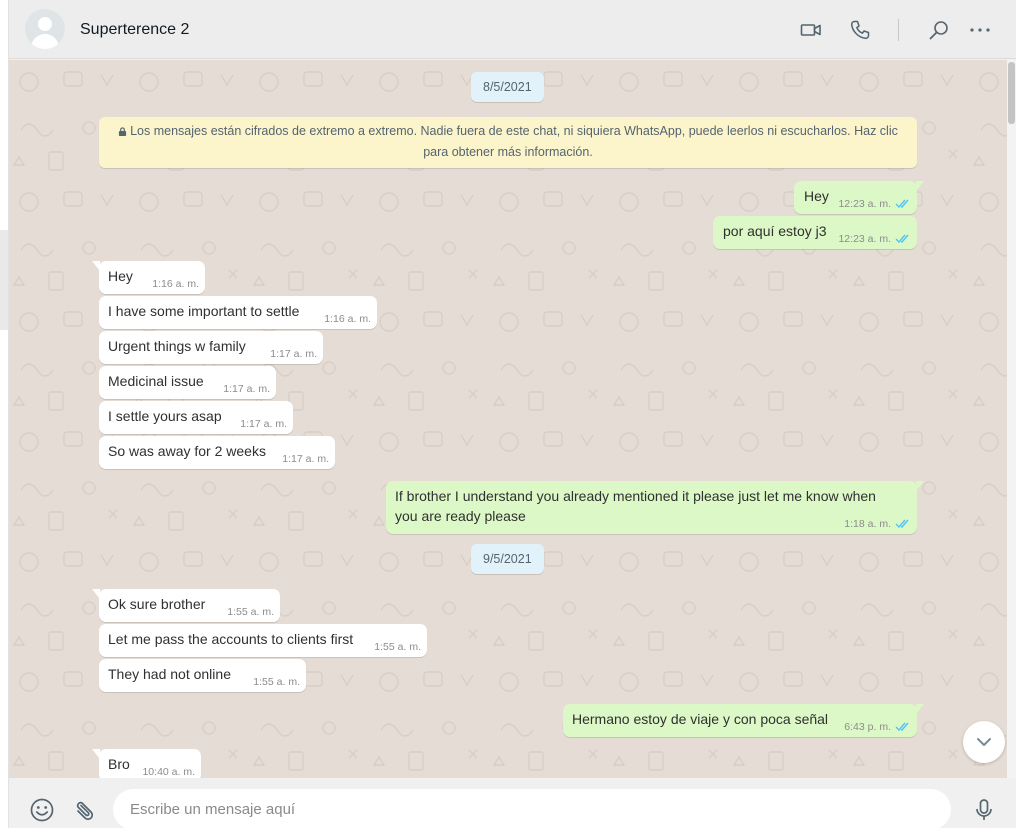 The height and width of the screenshot is (828, 1016). Describe the element at coordinates (512, 29) in the screenshot. I see `chat-header: Superterence 2` at that location.